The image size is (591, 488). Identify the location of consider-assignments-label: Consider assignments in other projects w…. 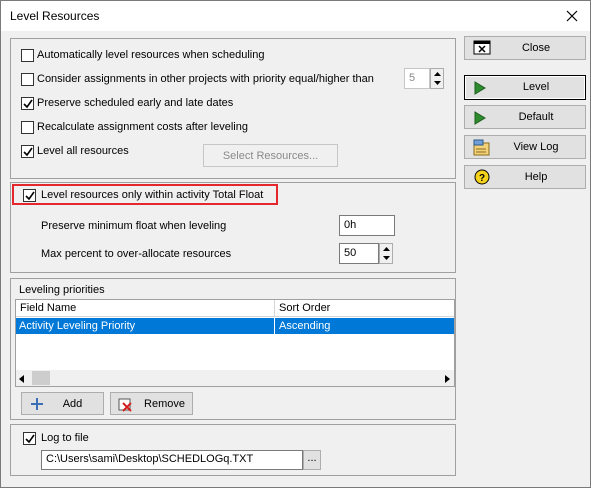
(205, 79).